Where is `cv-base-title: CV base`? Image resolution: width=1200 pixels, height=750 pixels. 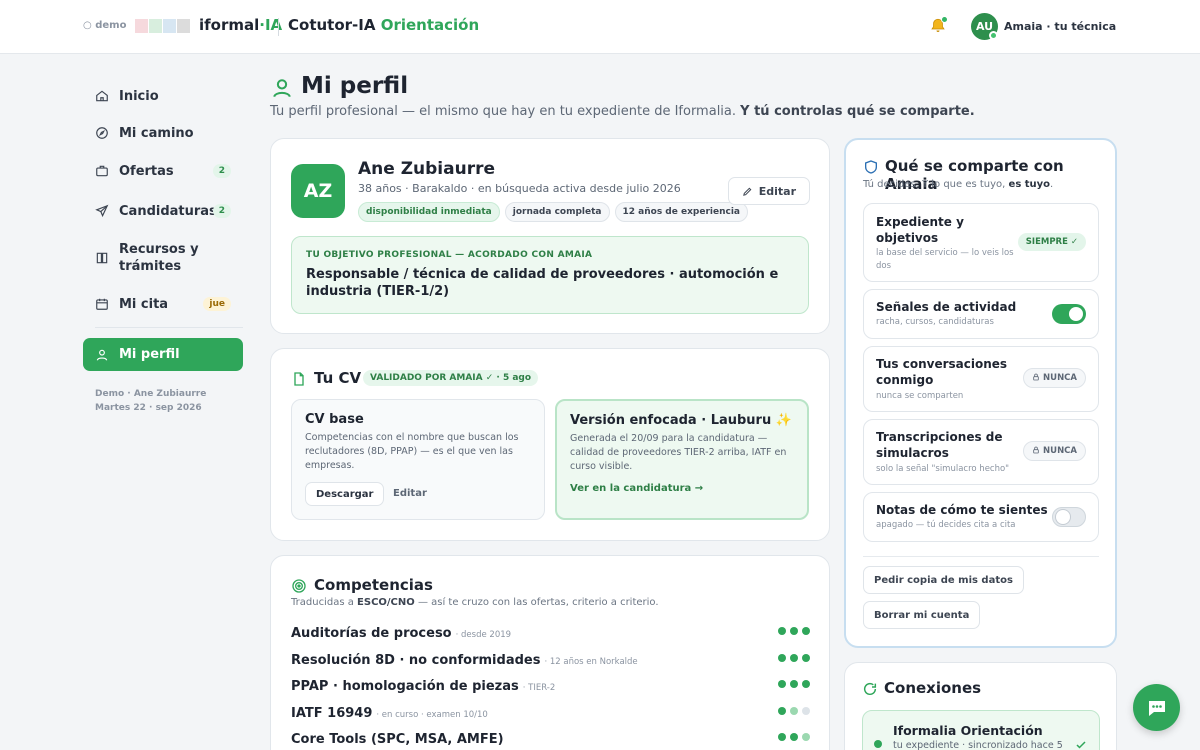 cv-base-title: CV base is located at coordinates (334, 419).